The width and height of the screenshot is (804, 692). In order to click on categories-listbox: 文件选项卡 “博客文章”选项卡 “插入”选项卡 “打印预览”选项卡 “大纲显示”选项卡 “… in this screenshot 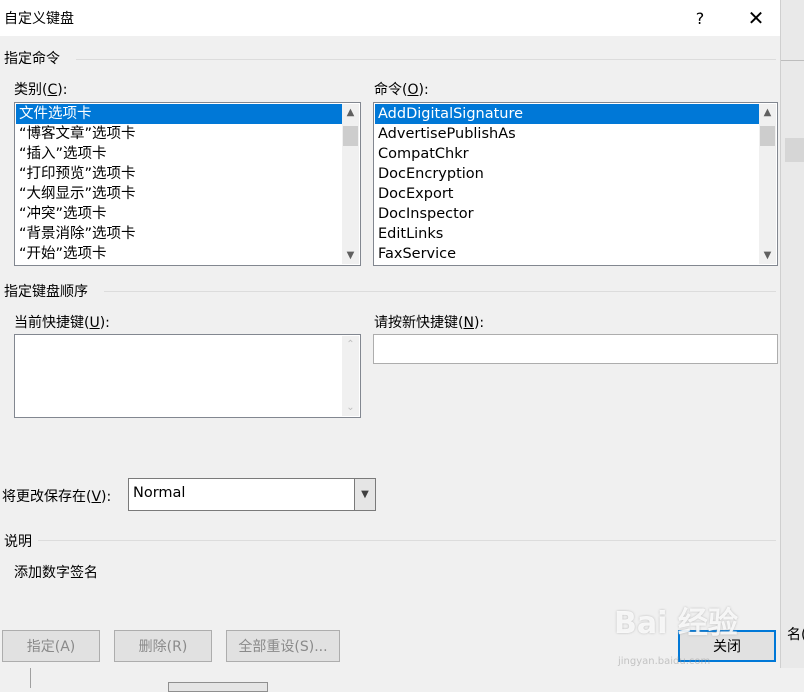, I will do `click(187, 184)`.